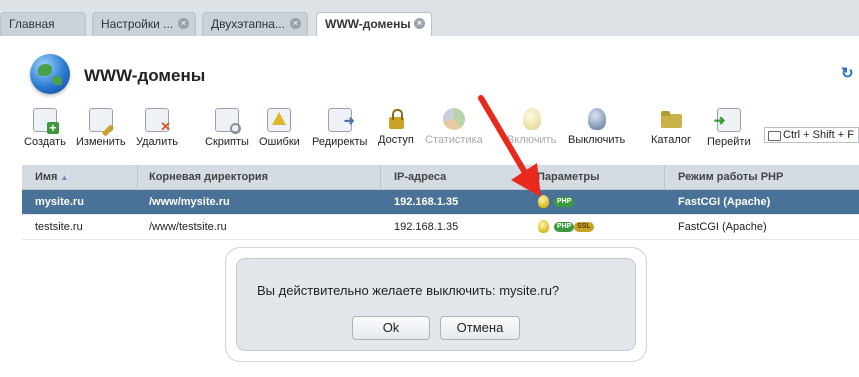  I want to click on errors-icon, so click(279, 120).